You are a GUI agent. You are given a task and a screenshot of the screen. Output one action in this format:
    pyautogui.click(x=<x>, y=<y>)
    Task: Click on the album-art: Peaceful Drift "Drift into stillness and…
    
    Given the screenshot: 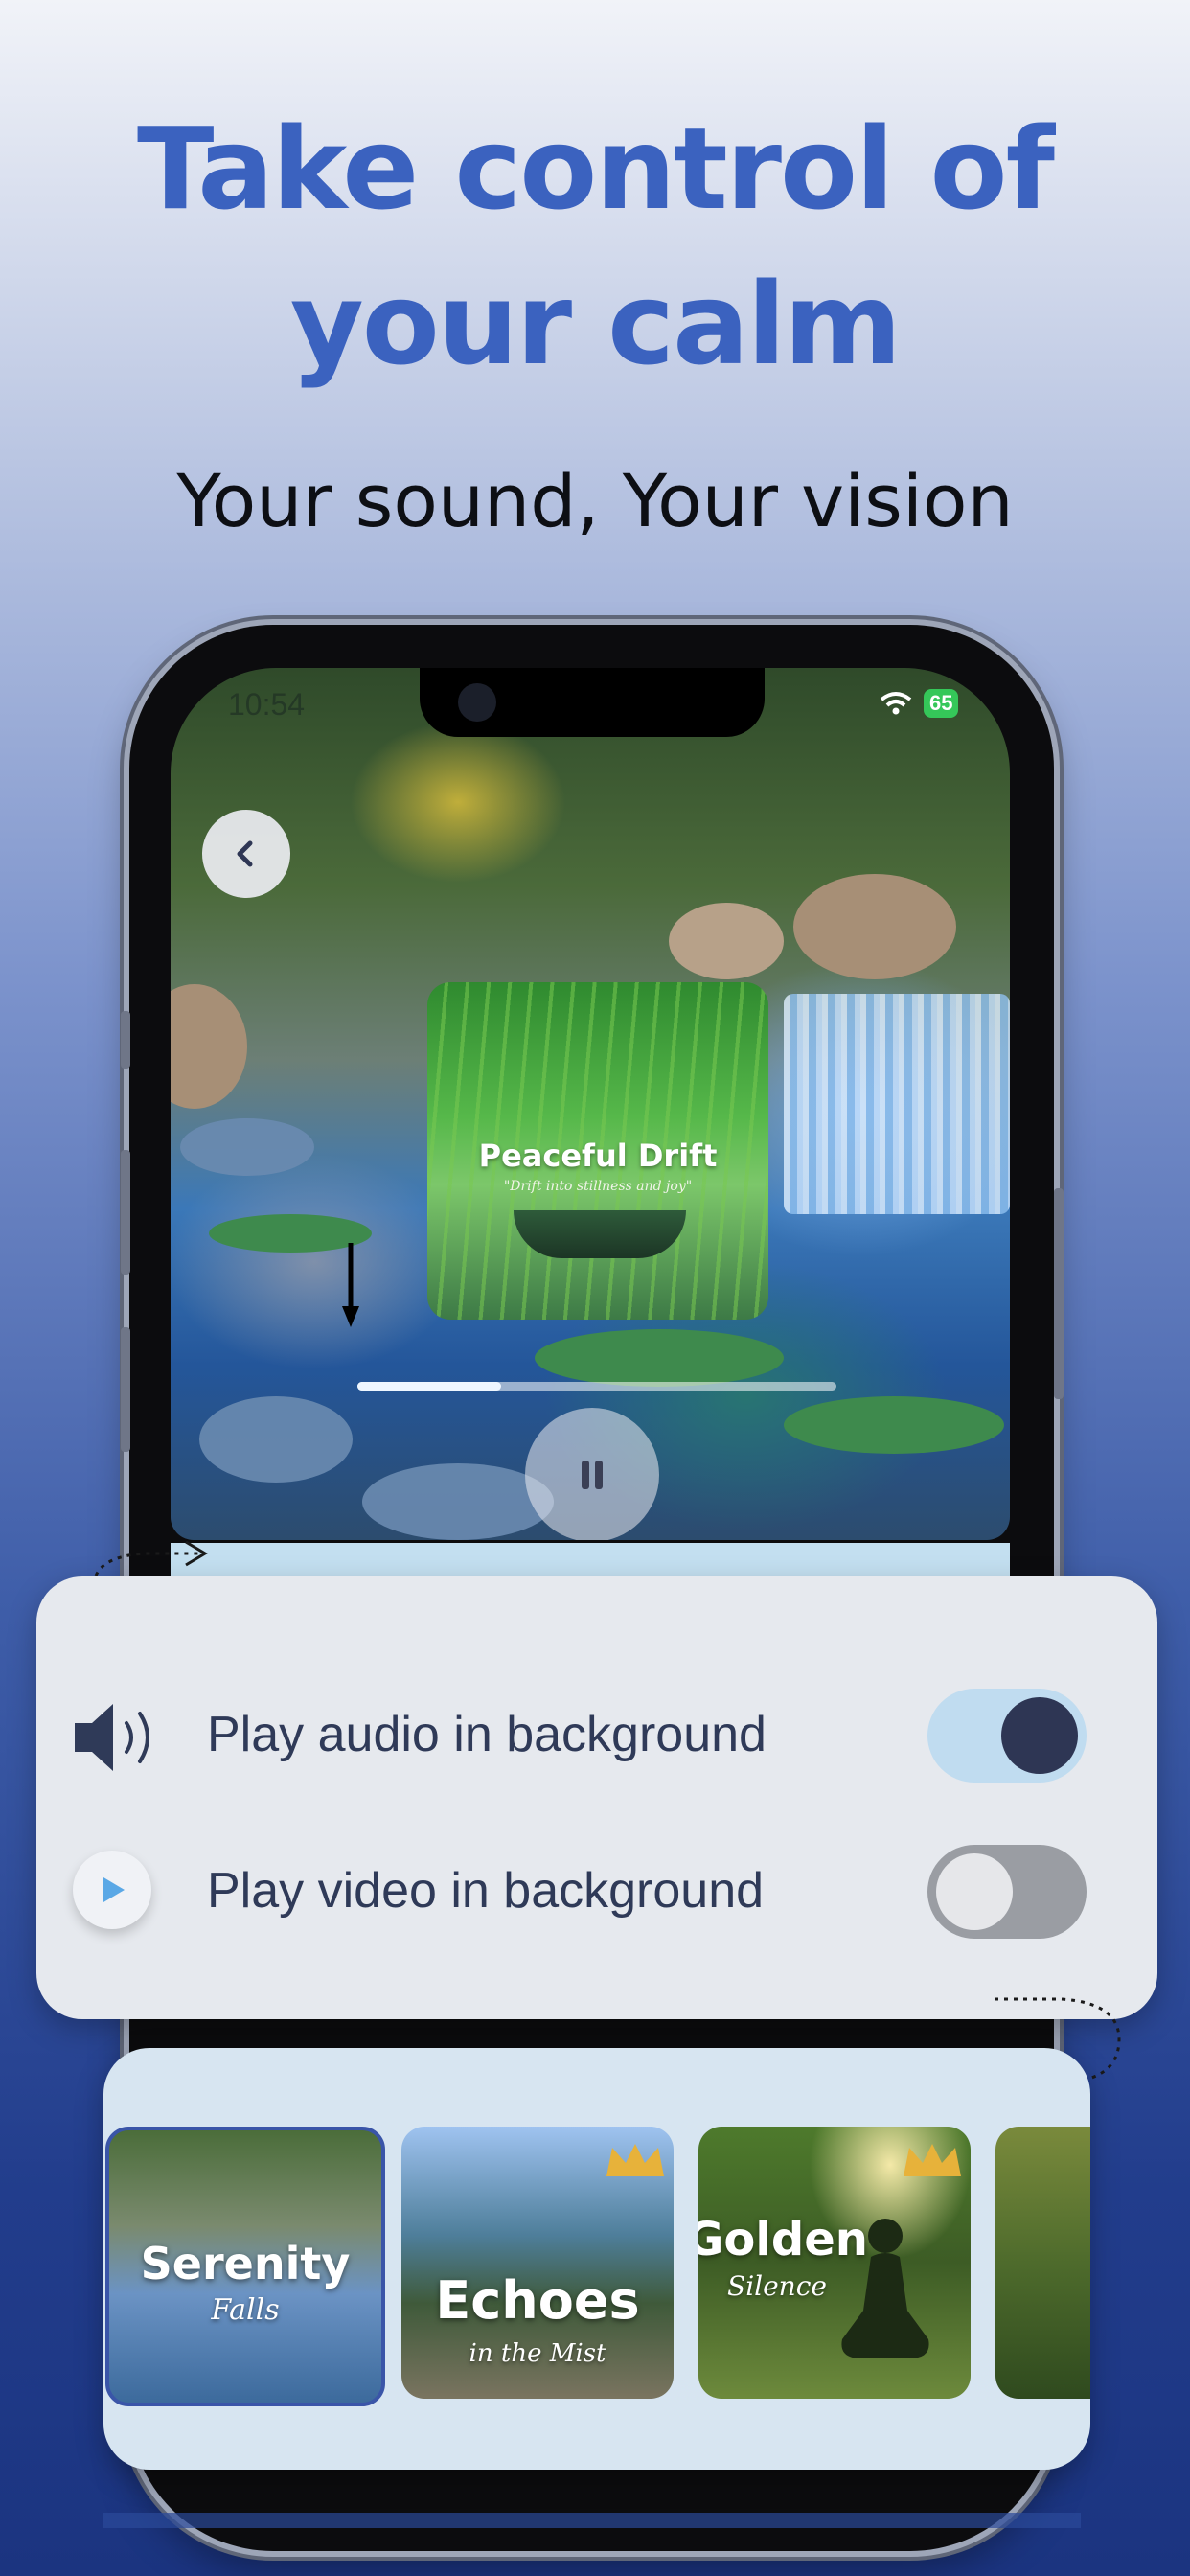 What is the action you would take?
    pyautogui.click(x=598, y=1151)
    